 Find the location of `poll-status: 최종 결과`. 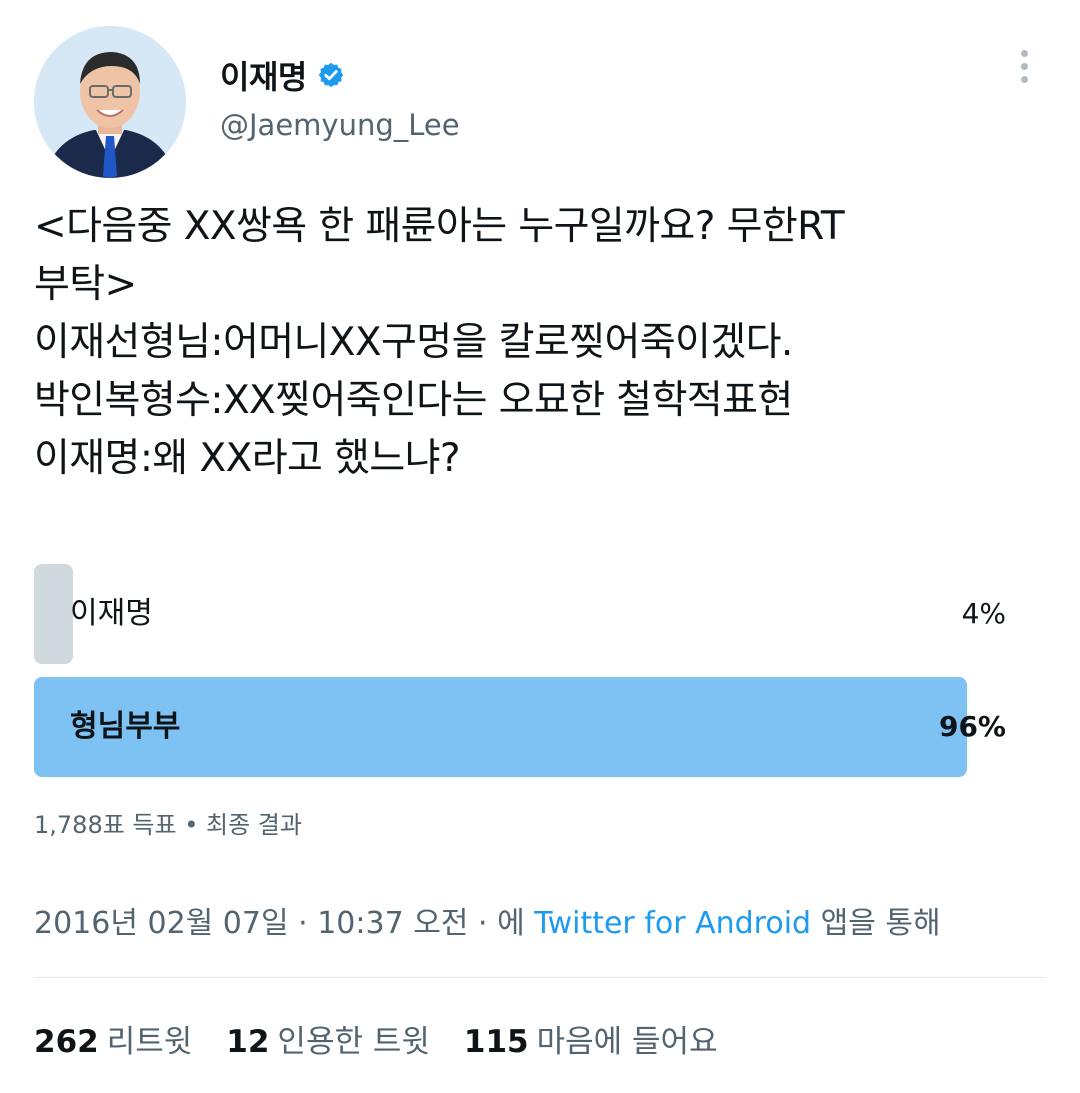

poll-status: 최종 결과 is located at coordinates (254, 825).